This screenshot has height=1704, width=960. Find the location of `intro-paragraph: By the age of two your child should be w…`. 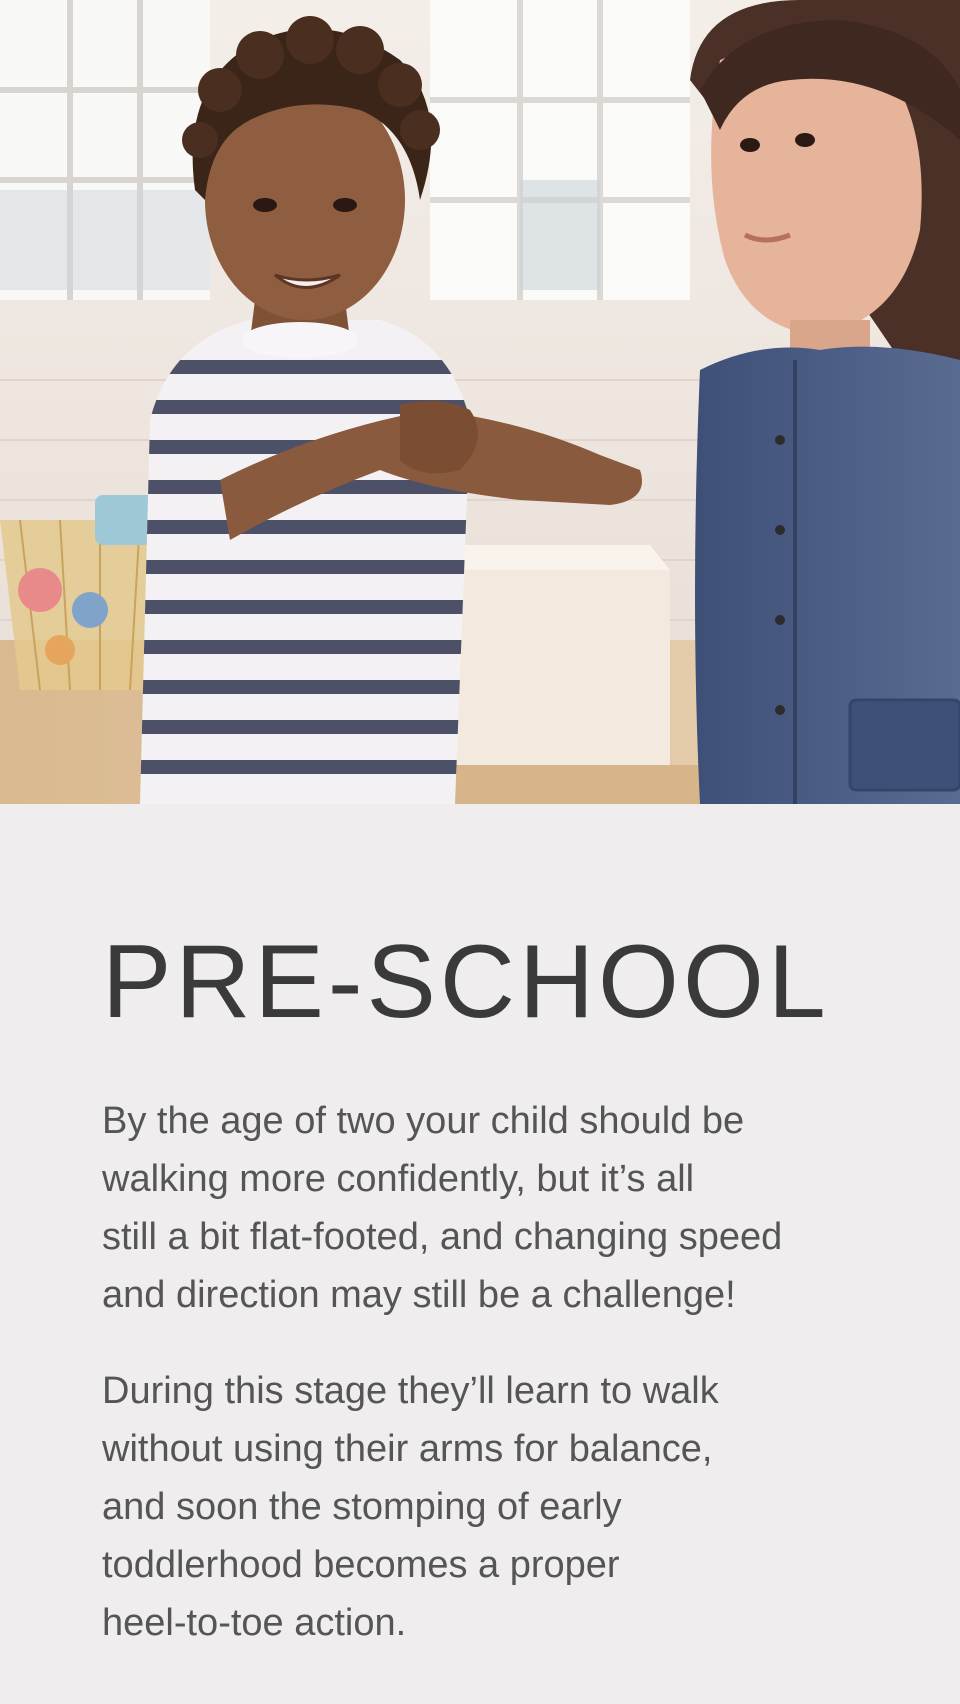

intro-paragraph: By the age of two your child should be w… is located at coordinates (442, 1208).